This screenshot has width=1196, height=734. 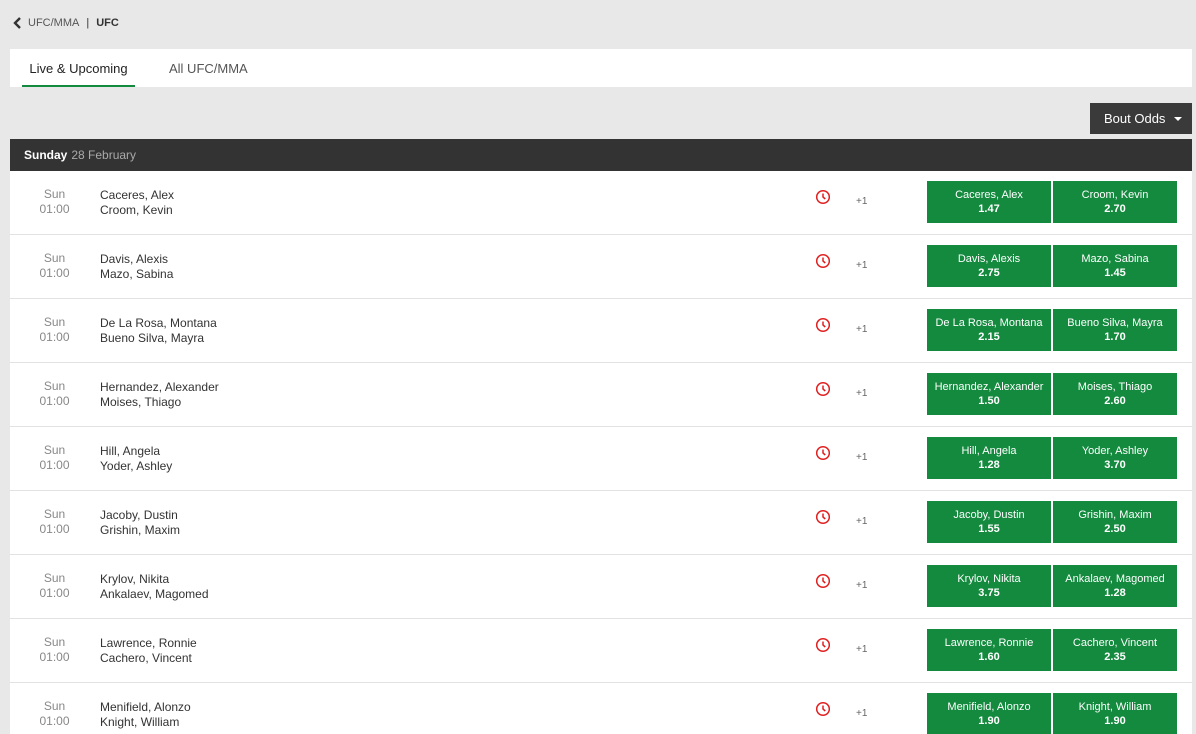 I want to click on odds-selection-name: Hill, Angela, so click(x=989, y=451).